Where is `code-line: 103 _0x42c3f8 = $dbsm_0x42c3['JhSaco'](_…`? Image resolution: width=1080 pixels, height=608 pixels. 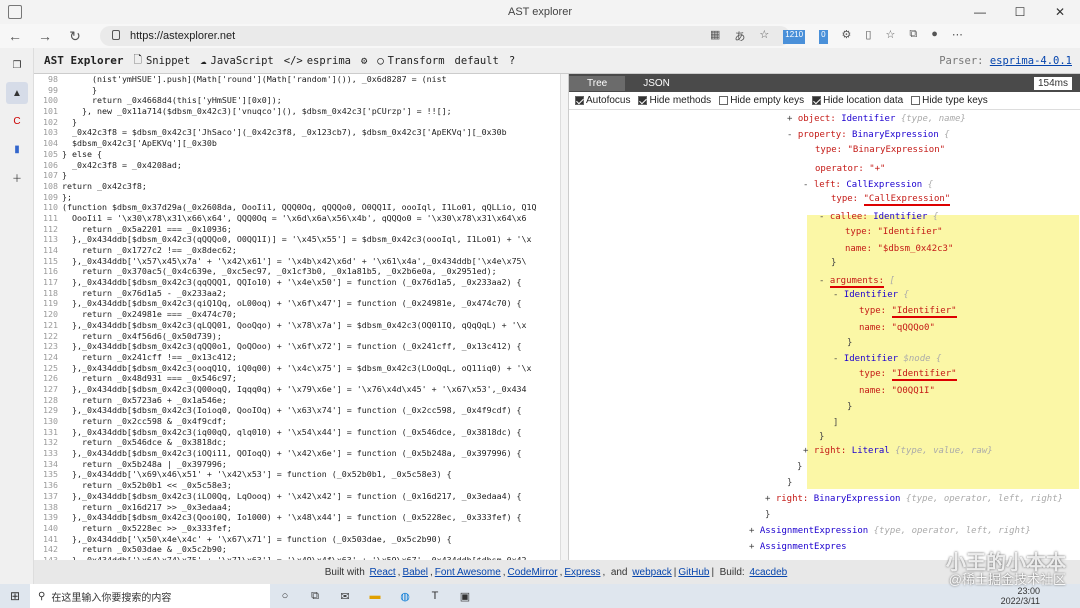 code-line: 103 _0x42c3f8 = $dbsm_0x42c3['JhSaco'](_… is located at coordinates (297, 132).